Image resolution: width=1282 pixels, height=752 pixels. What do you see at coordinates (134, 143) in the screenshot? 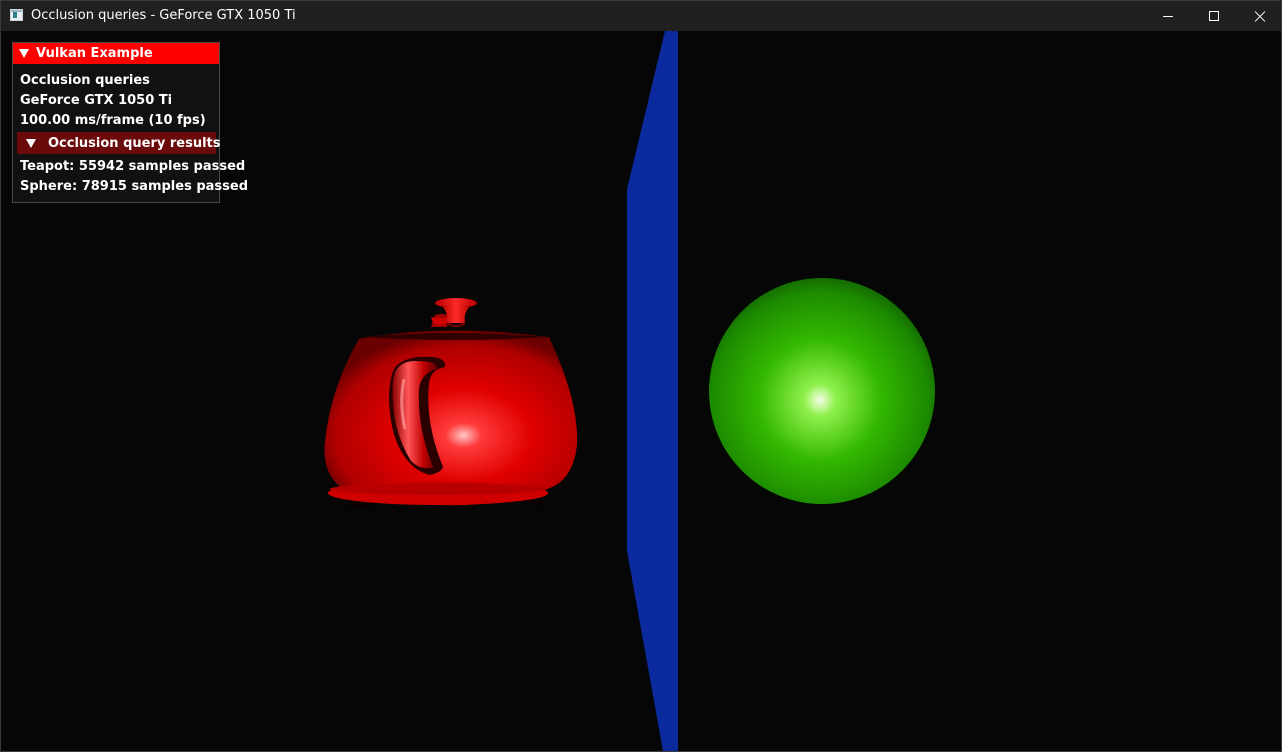
I see `section-label: Occlusion query results` at bounding box center [134, 143].